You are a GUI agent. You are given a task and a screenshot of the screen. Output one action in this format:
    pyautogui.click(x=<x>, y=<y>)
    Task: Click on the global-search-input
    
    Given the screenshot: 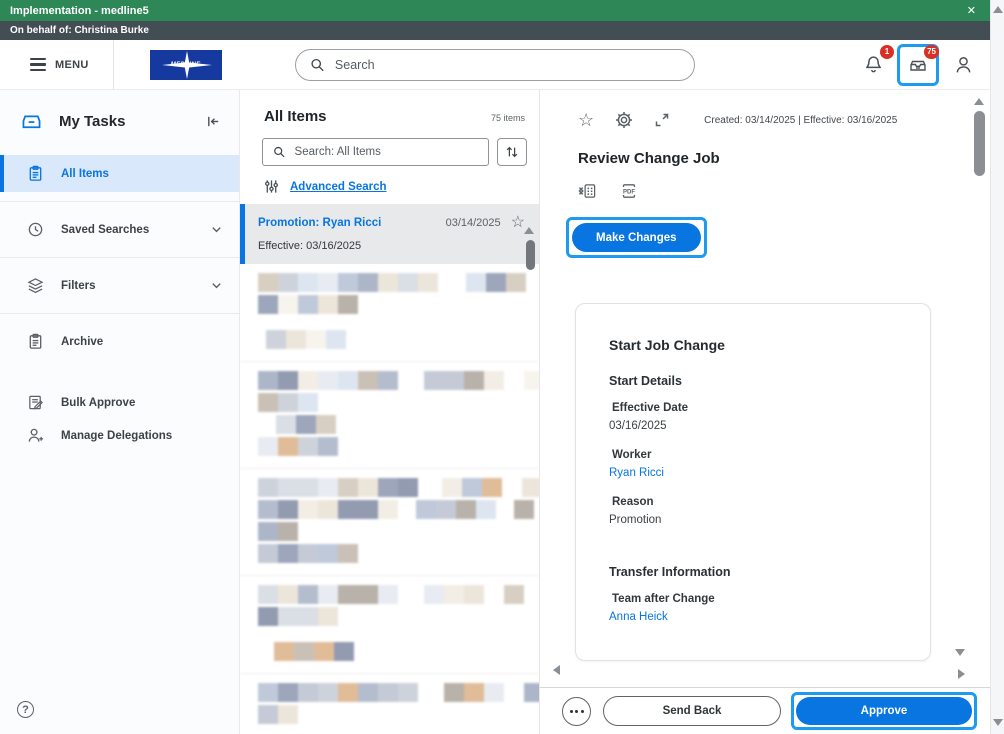 What is the action you would take?
    pyautogui.click(x=507, y=65)
    